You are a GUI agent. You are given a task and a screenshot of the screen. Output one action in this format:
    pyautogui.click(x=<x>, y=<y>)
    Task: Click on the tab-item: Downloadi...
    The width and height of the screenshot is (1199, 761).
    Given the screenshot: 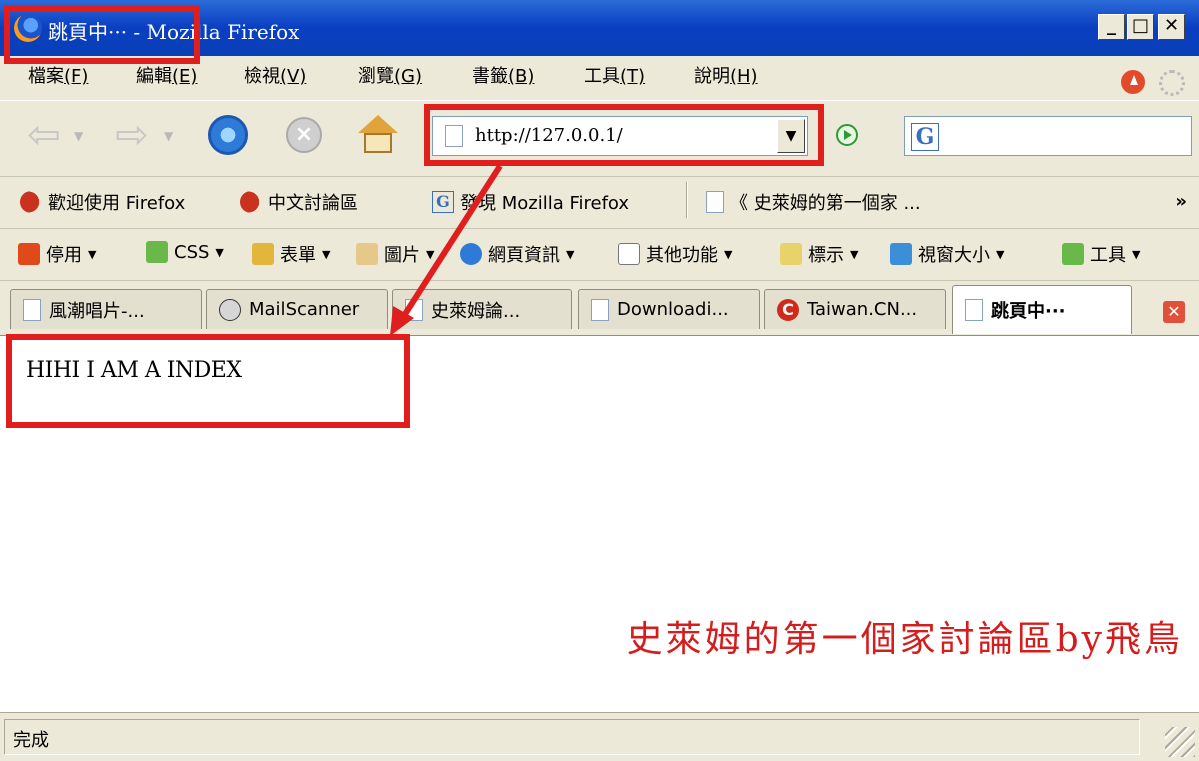 What is the action you would take?
    pyautogui.click(x=669, y=309)
    